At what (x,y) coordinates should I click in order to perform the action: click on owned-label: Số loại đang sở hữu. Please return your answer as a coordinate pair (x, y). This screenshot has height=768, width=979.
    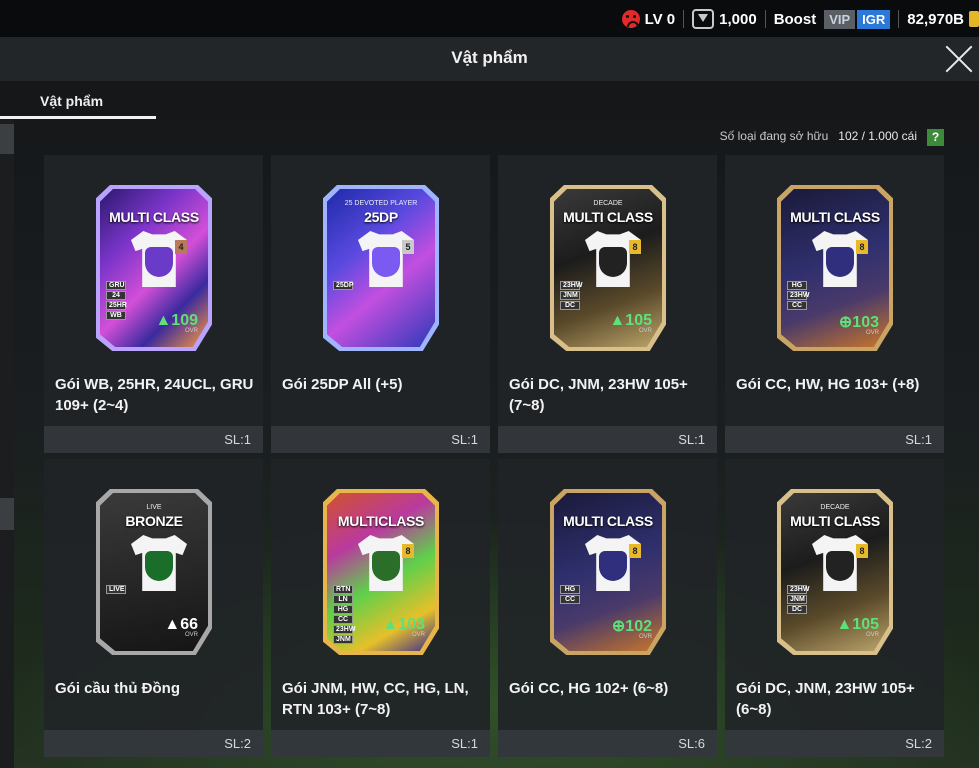
    Looking at the image, I should click on (774, 136).